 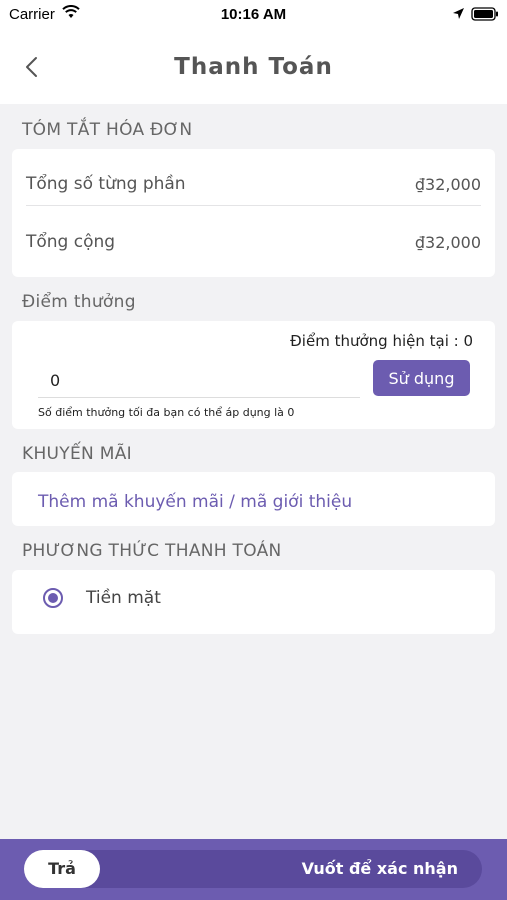 What do you see at coordinates (79, 302) in the screenshot?
I see `points-section-title: Điểm thưởng` at bounding box center [79, 302].